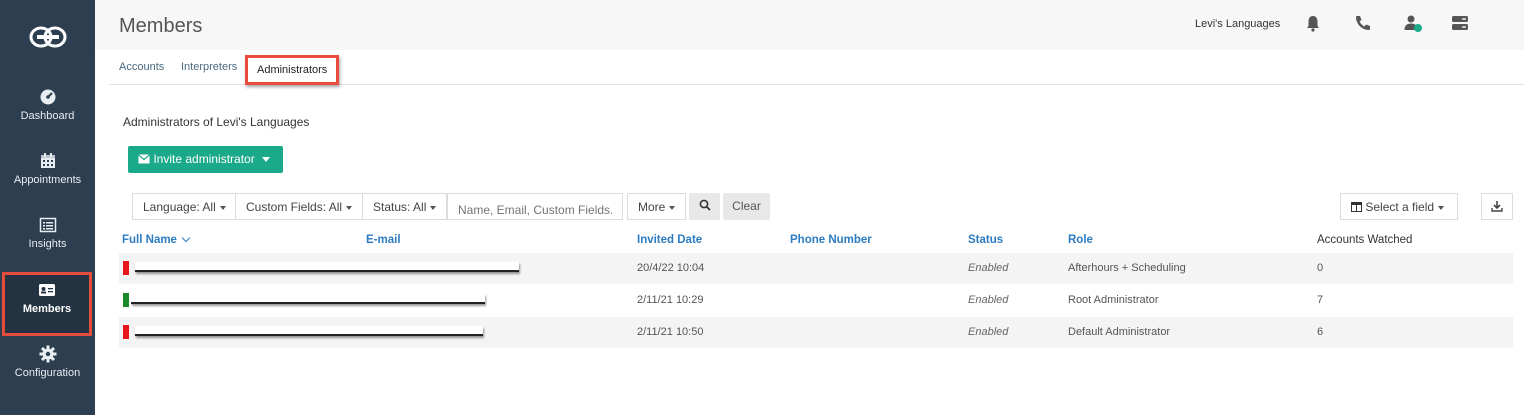 This screenshot has height=415, width=1524. Describe the element at coordinates (149, 240) in the screenshot. I see `column-header-label: Full Name` at that location.